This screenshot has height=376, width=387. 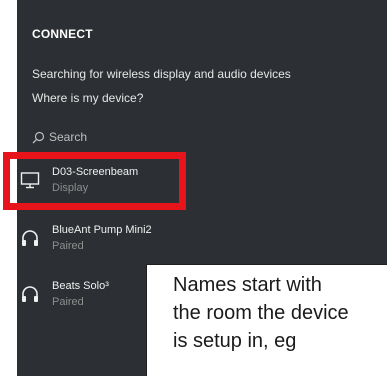 What do you see at coordinates (87, 98) in the screenshot?
I see `where-is-my-device-link: Where is my device?` at bounding box center [87, 98].